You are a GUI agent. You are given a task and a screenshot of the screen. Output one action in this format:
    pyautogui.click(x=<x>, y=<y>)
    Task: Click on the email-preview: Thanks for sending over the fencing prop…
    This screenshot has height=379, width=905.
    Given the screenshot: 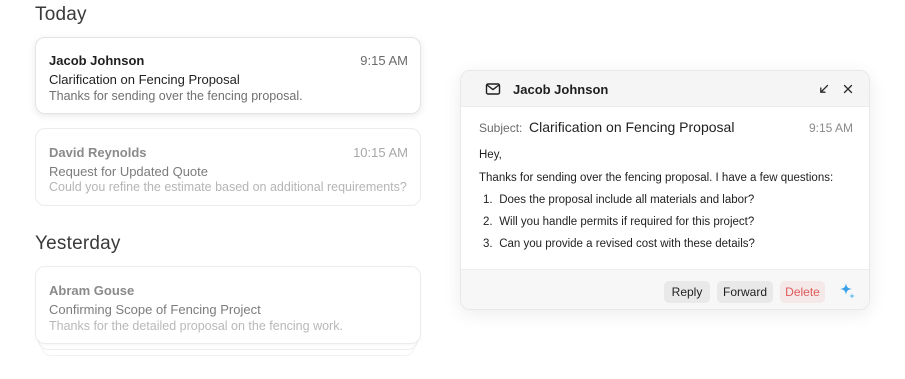 What is the action you would take?
    pyautogui.click(x=176, y=96)
    